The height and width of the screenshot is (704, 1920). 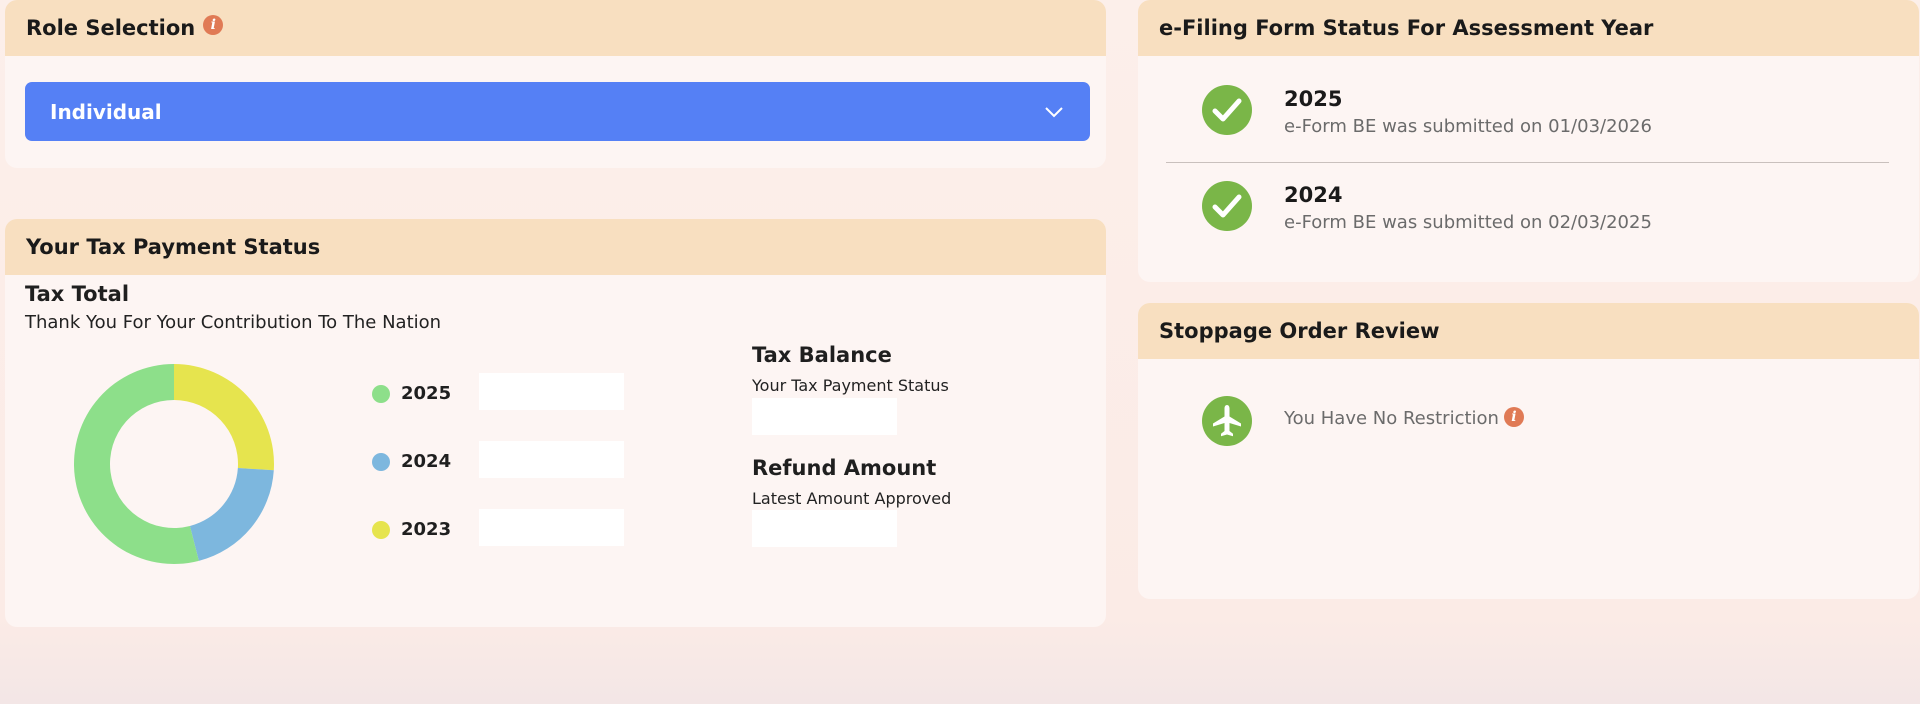 I want to click on donut-slice-2024, so click(x=231, y=514).